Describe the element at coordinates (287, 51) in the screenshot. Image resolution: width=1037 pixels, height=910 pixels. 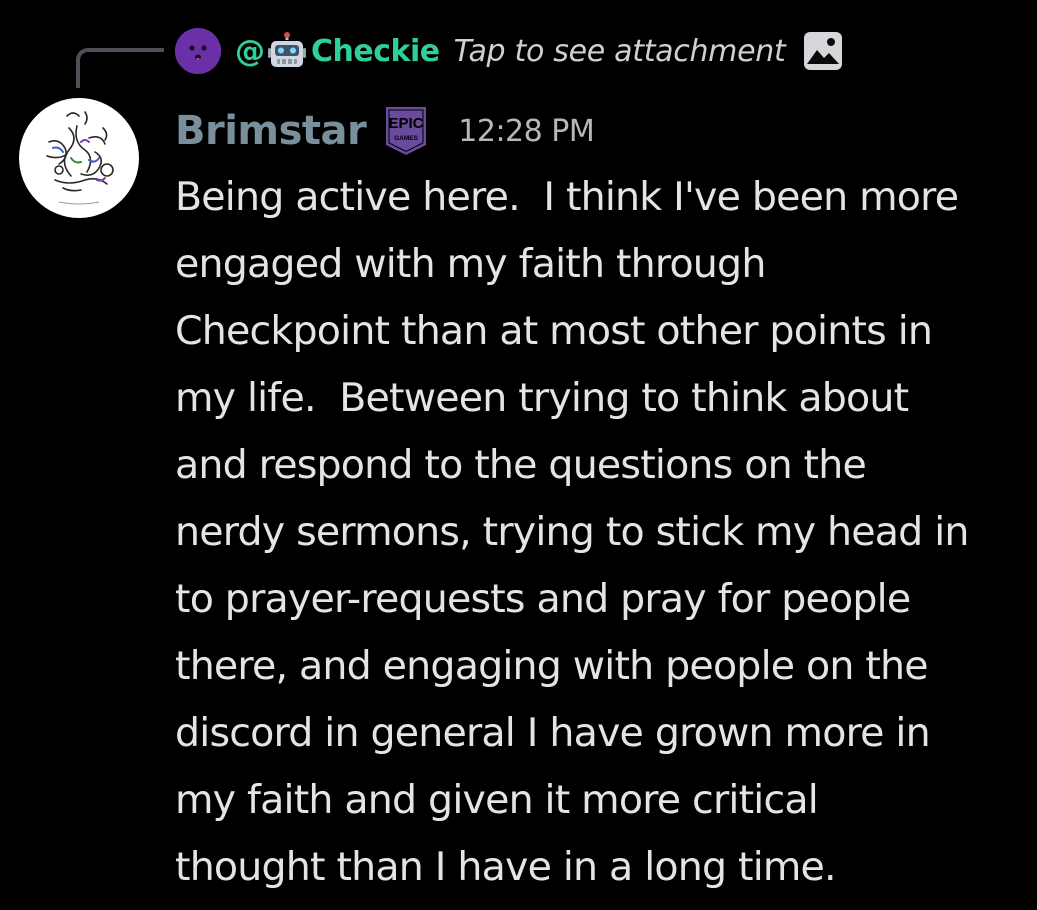
I see `robot-emoji-icon` at that location.